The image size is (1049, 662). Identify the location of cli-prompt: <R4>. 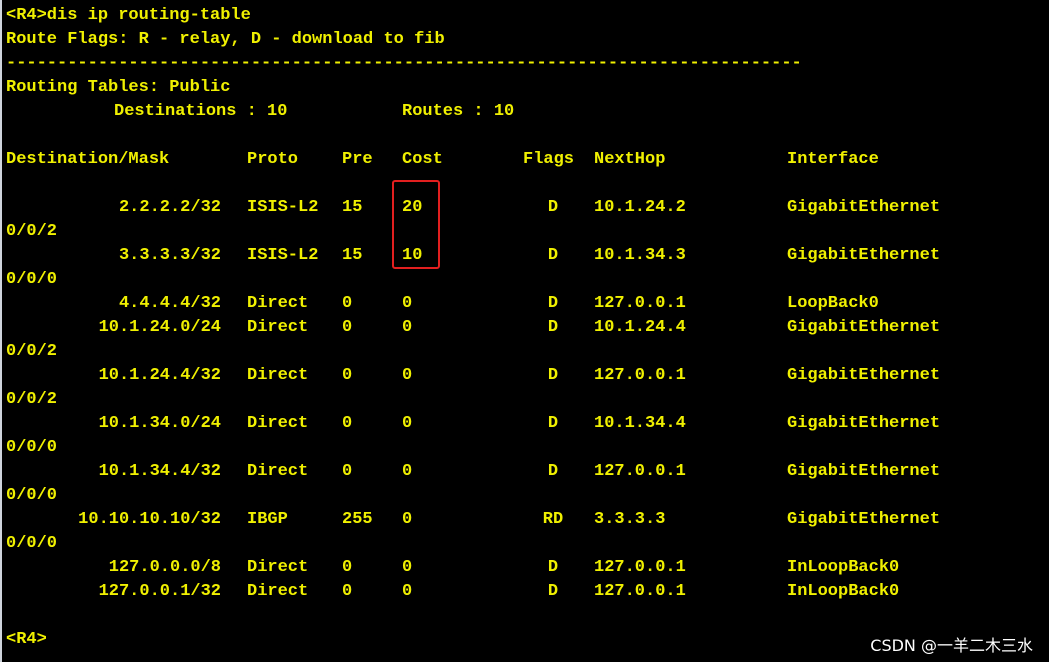
(26, 640).